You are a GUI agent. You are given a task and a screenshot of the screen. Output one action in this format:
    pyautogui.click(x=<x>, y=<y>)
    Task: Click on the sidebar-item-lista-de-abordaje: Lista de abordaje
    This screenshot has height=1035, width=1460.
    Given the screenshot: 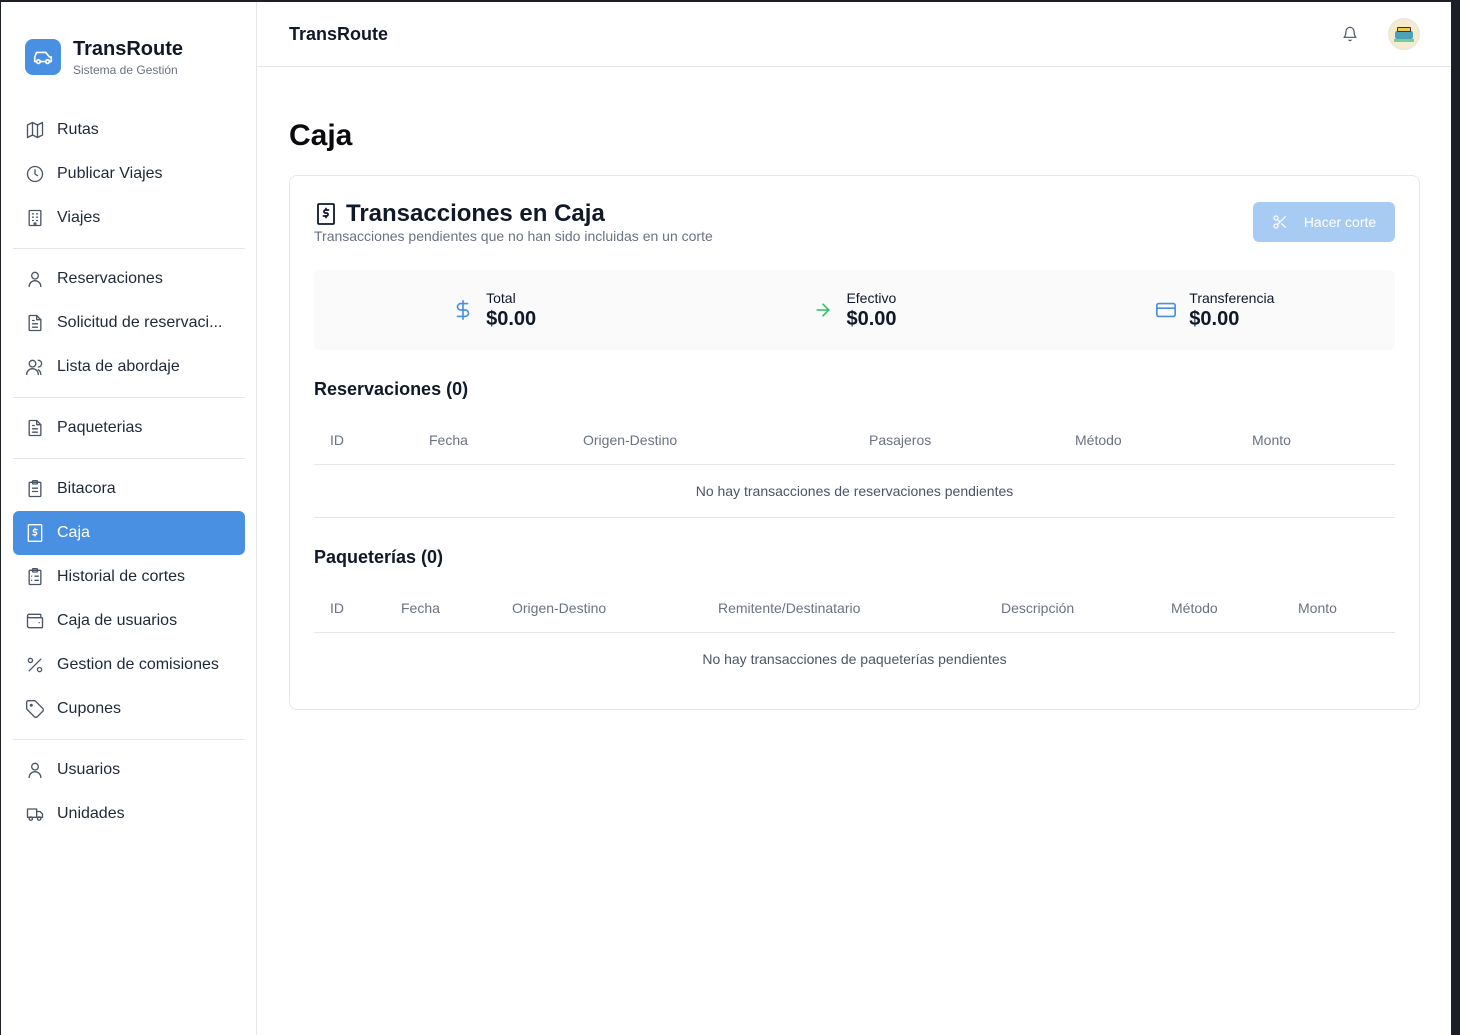 What is the action you would take?
    pyautogui.click(x=129, y=367)
    